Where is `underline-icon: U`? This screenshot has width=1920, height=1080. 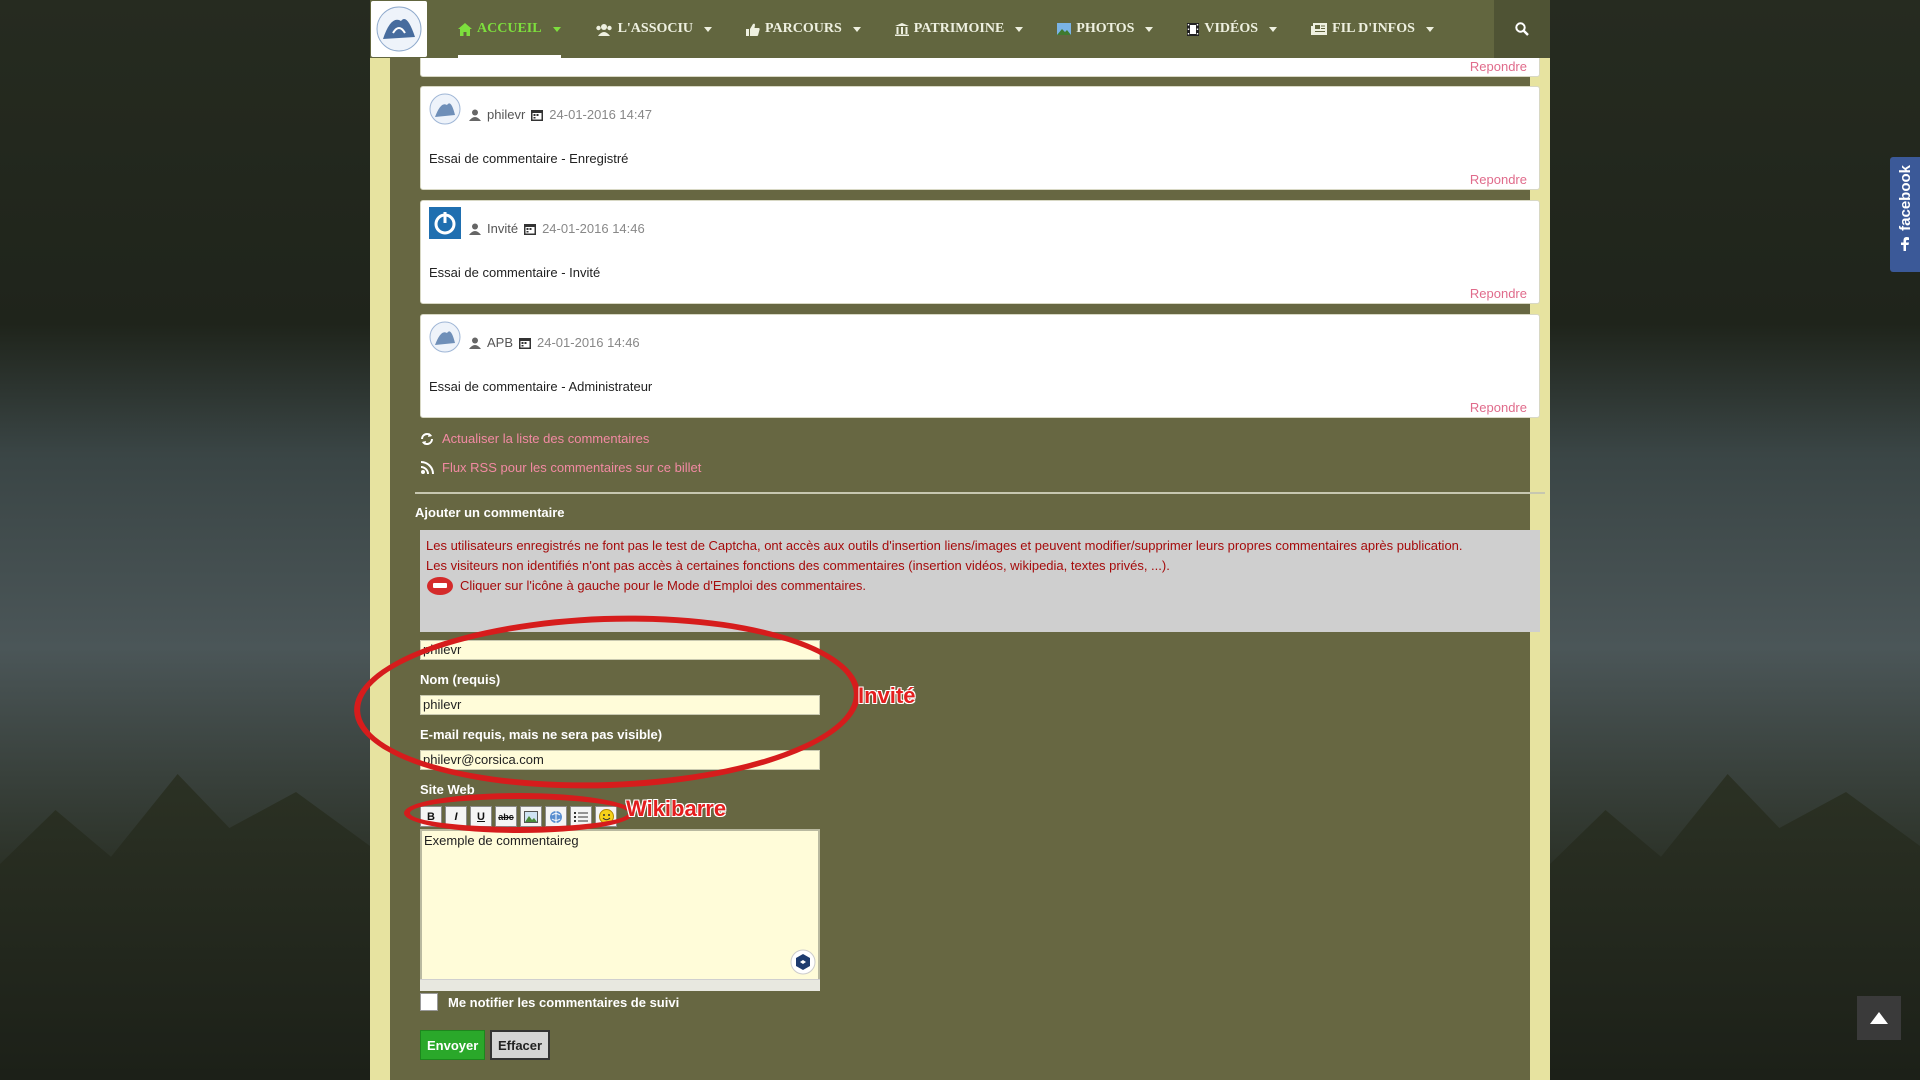 underline-icon: U is located at coordinates (481, 816).